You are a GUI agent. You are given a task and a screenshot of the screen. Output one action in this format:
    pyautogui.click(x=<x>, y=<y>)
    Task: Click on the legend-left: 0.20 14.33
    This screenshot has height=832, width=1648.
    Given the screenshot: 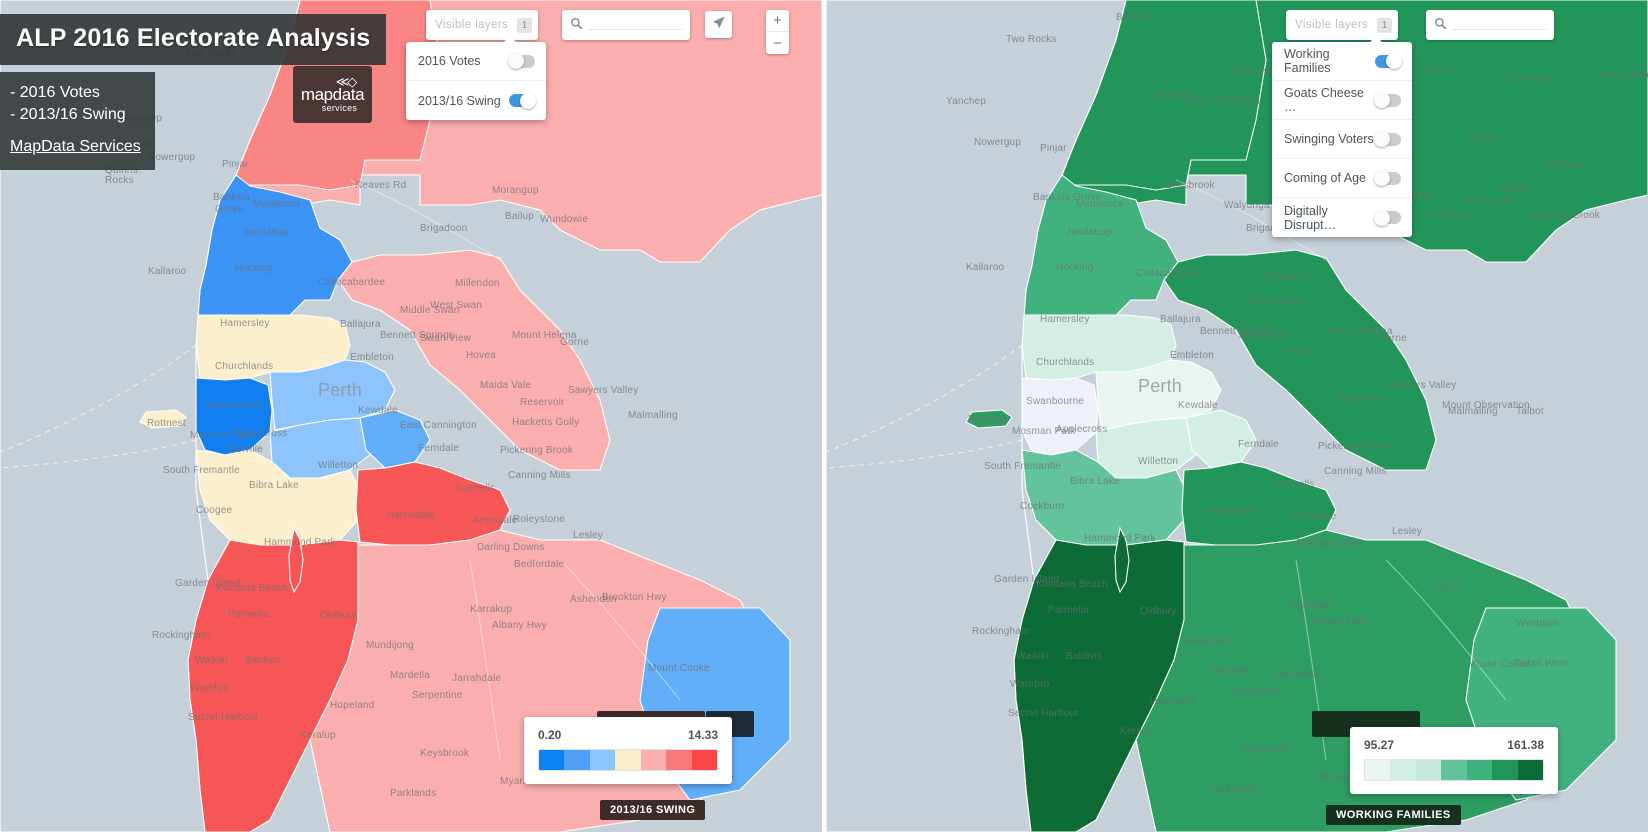 What is the action you would take?
    pyautogui.click(x=628, y=750)
    